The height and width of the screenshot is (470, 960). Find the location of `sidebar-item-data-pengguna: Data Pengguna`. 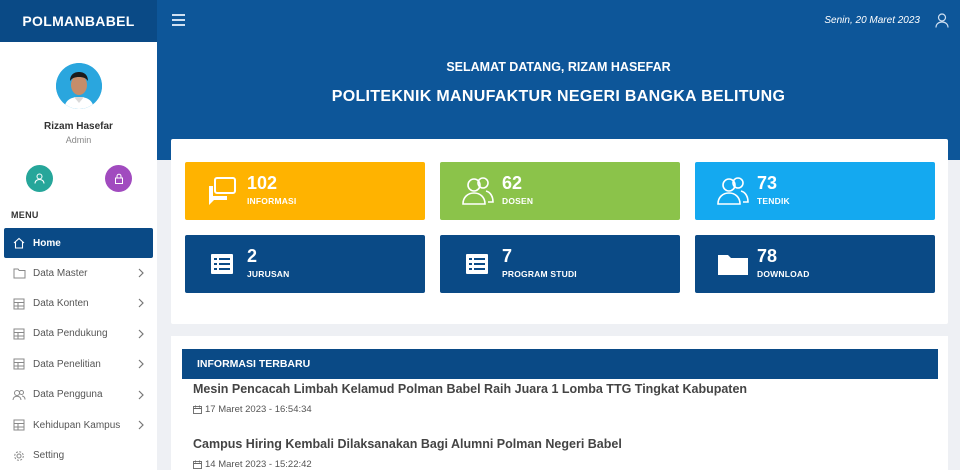

sidebar-item-data-pengguna: Data Pengguna is located at coordinates (78, 395).